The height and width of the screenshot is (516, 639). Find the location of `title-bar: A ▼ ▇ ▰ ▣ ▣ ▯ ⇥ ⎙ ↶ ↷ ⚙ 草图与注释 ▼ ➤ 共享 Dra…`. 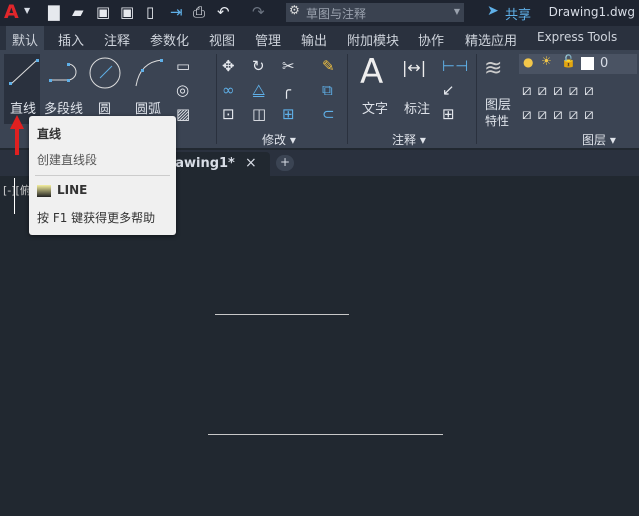

title-bar: A ▼ ▇ ▰ ▣ ▣ ▯ ⇥ ⎙ ↶ ↷ ⚙ 草图与注释 ▼ ➤ 共享 Dra… is located at coordinates (319, 13).